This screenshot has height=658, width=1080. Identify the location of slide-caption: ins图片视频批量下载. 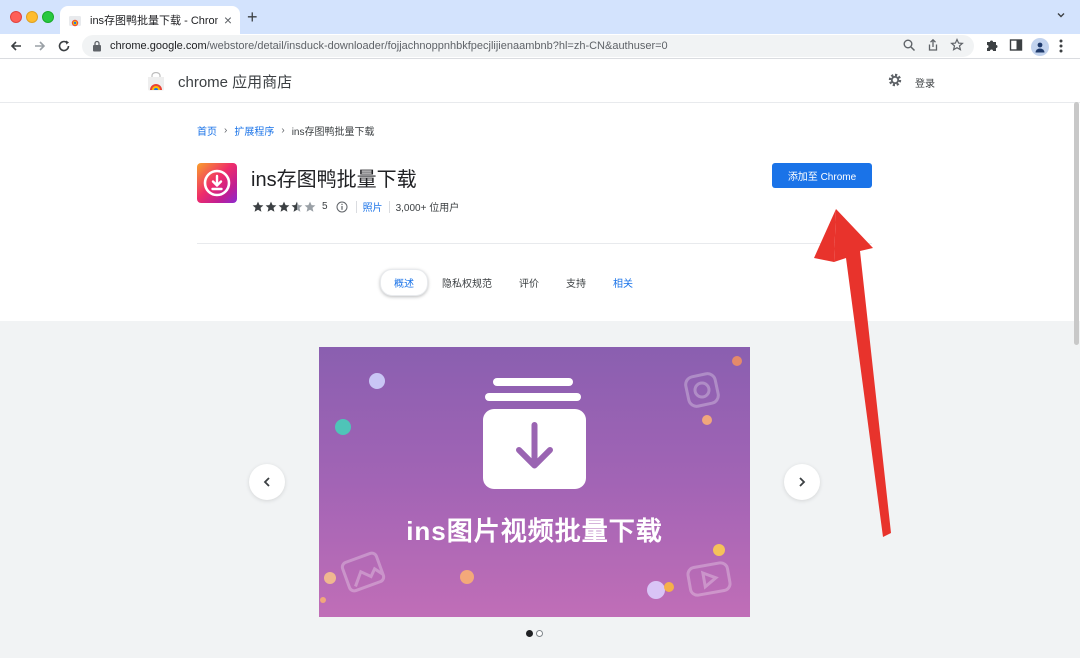
(534, 531).